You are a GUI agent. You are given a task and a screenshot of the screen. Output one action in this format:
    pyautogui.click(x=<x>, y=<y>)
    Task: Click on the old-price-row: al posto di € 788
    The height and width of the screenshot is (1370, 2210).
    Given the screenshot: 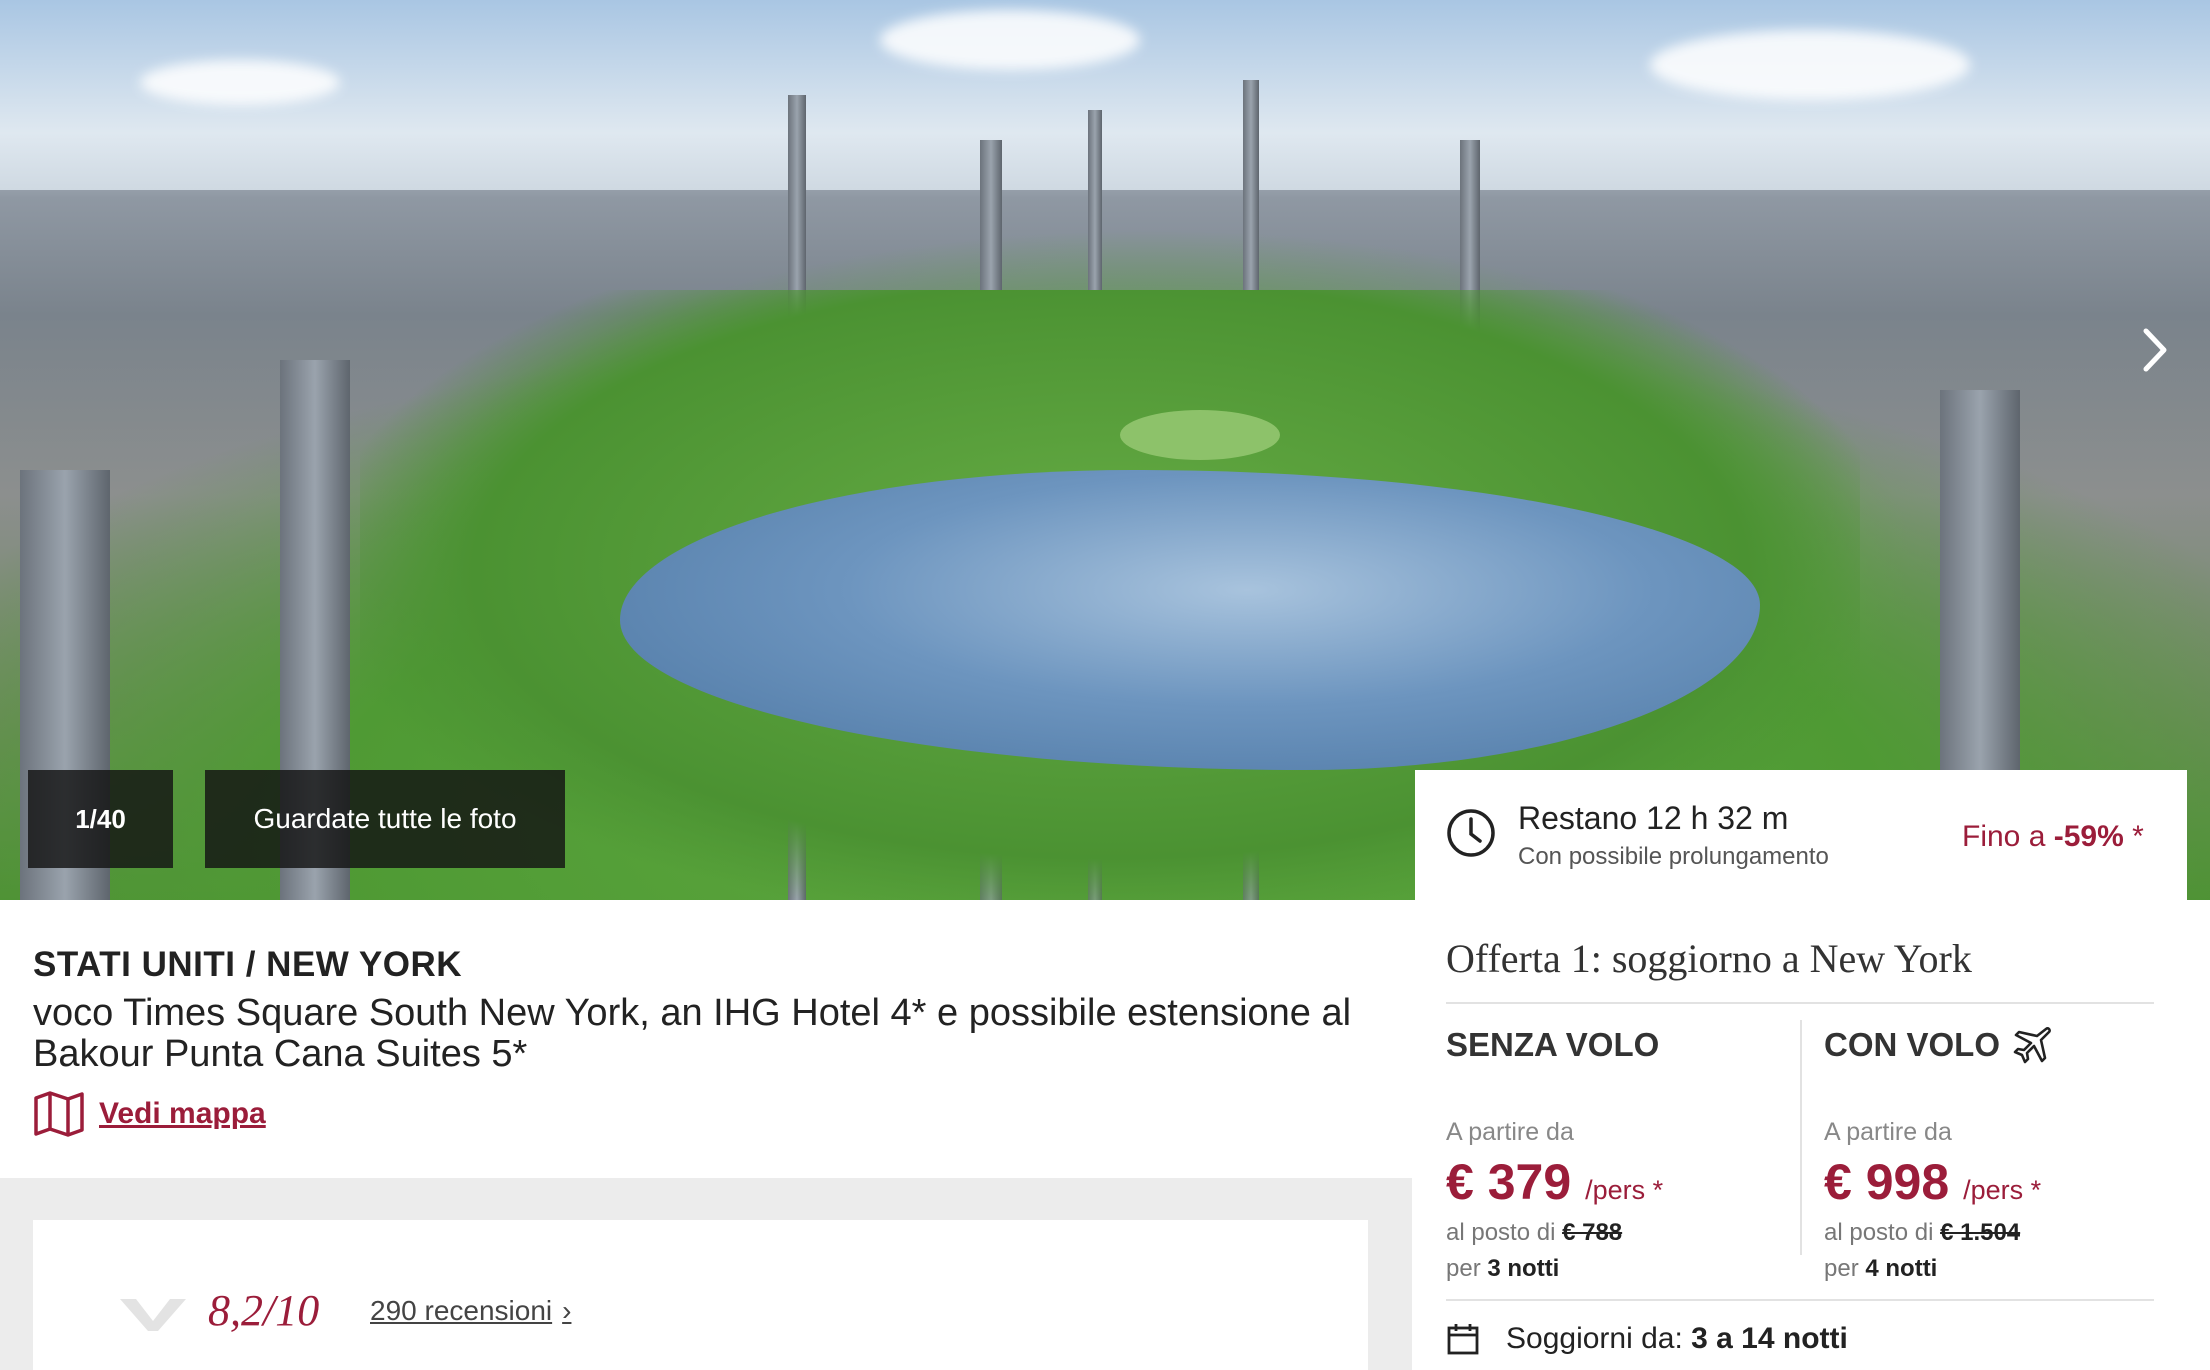 What is the action you would take?
    pyautogui.click(x=1616, y=1233)
    